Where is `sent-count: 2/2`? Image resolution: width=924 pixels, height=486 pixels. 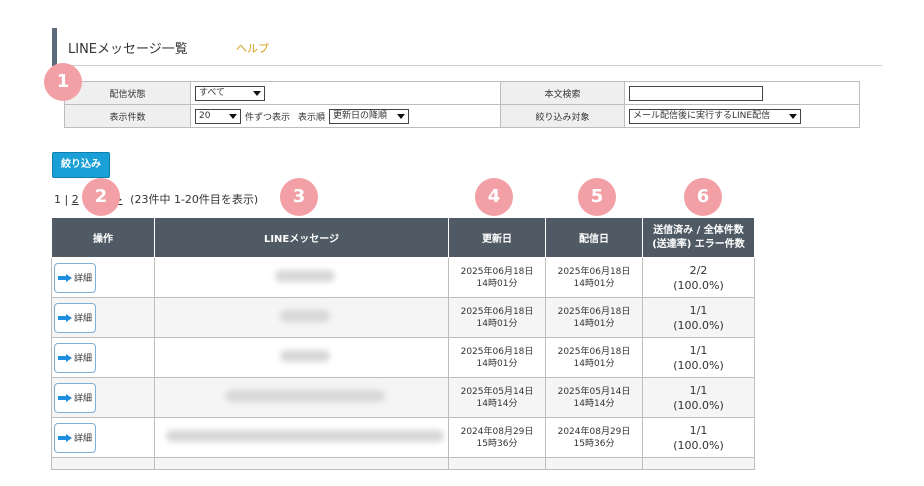 sent-count: 2/2 is located at coordinates (698, 270).